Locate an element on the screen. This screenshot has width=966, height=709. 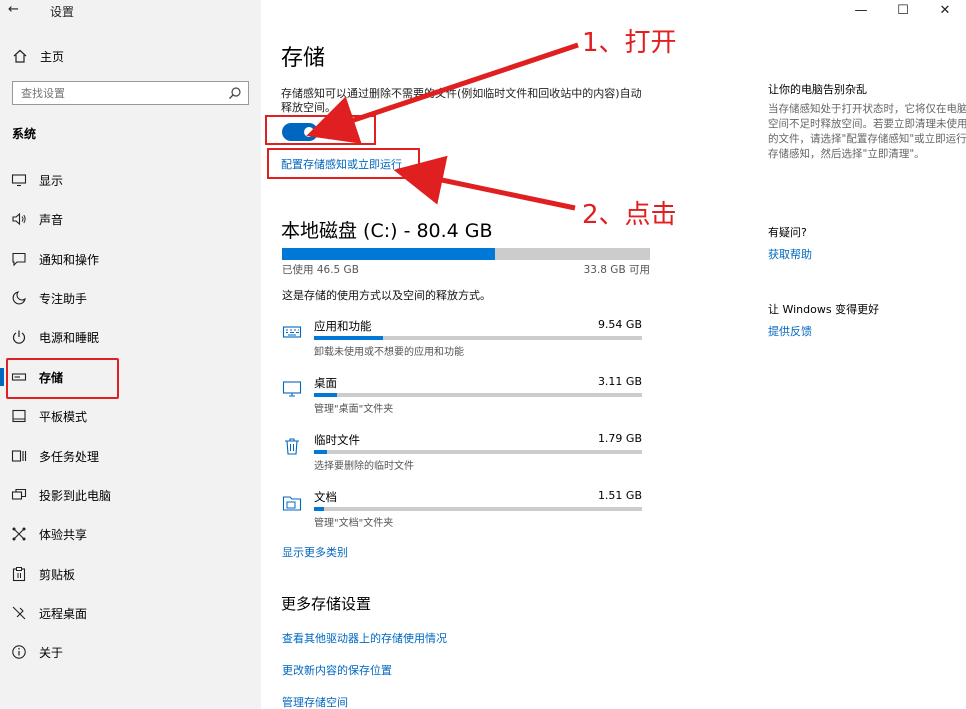
annotation-arrows is located at coordinates (442, 126).